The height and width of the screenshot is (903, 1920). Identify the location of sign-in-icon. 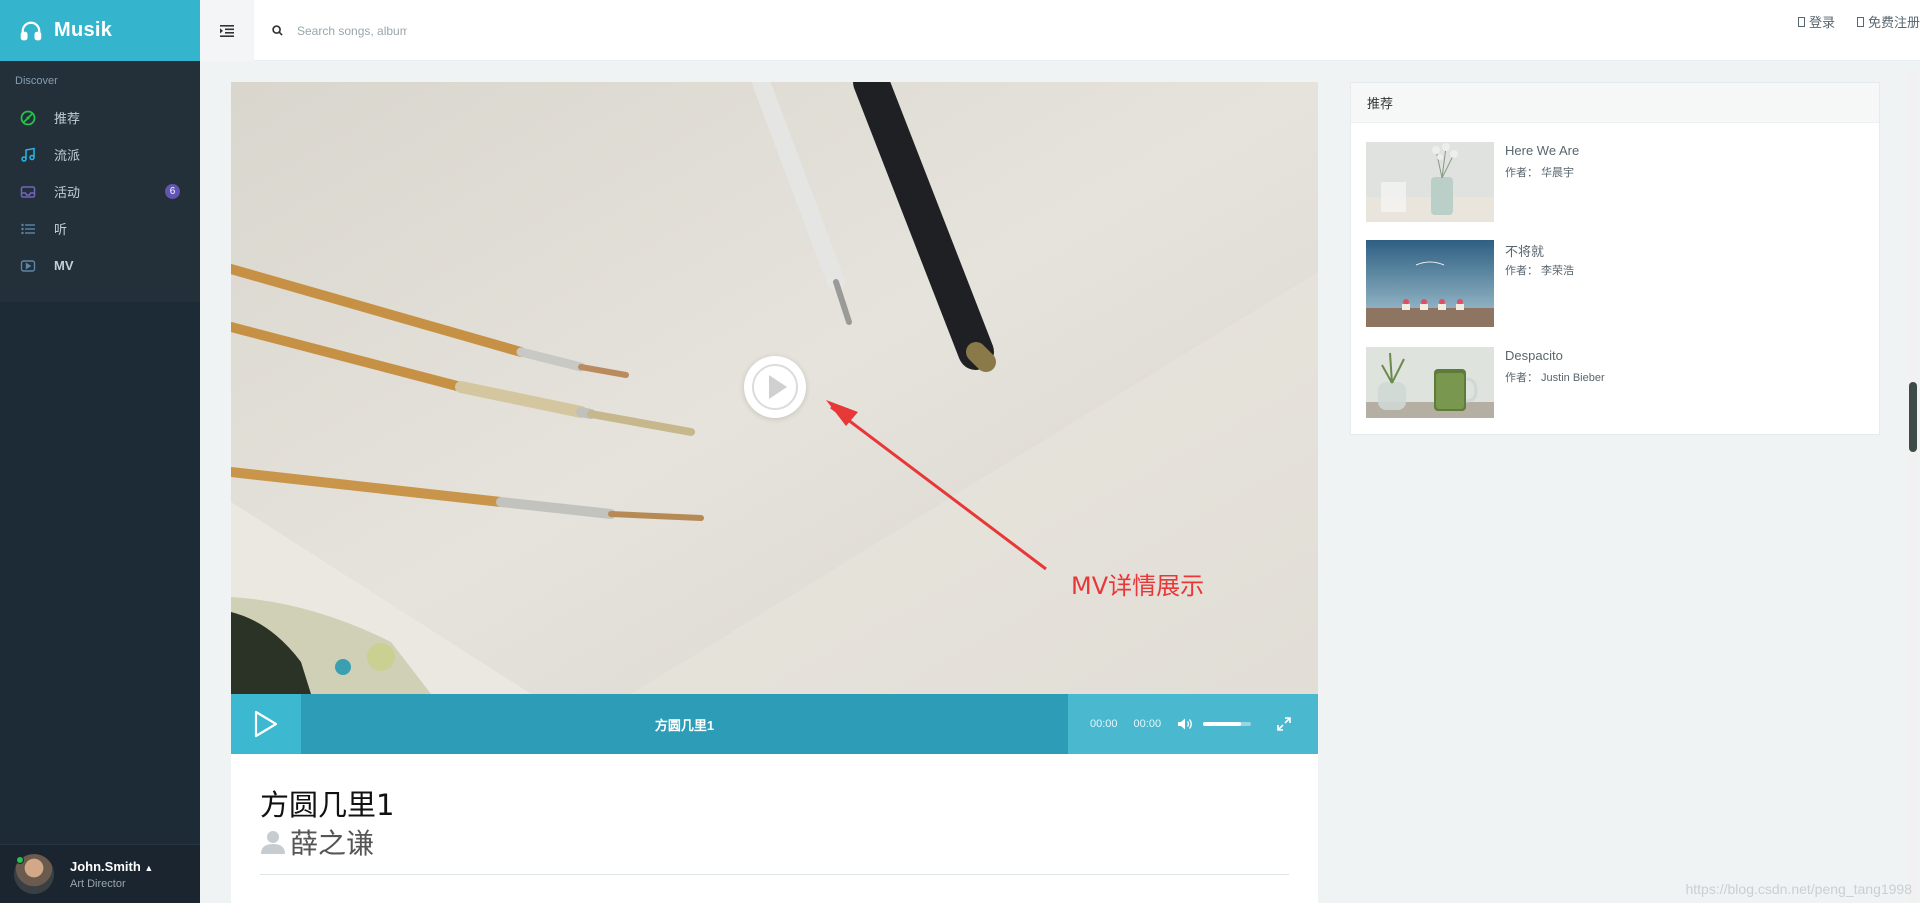
(1801, 21).